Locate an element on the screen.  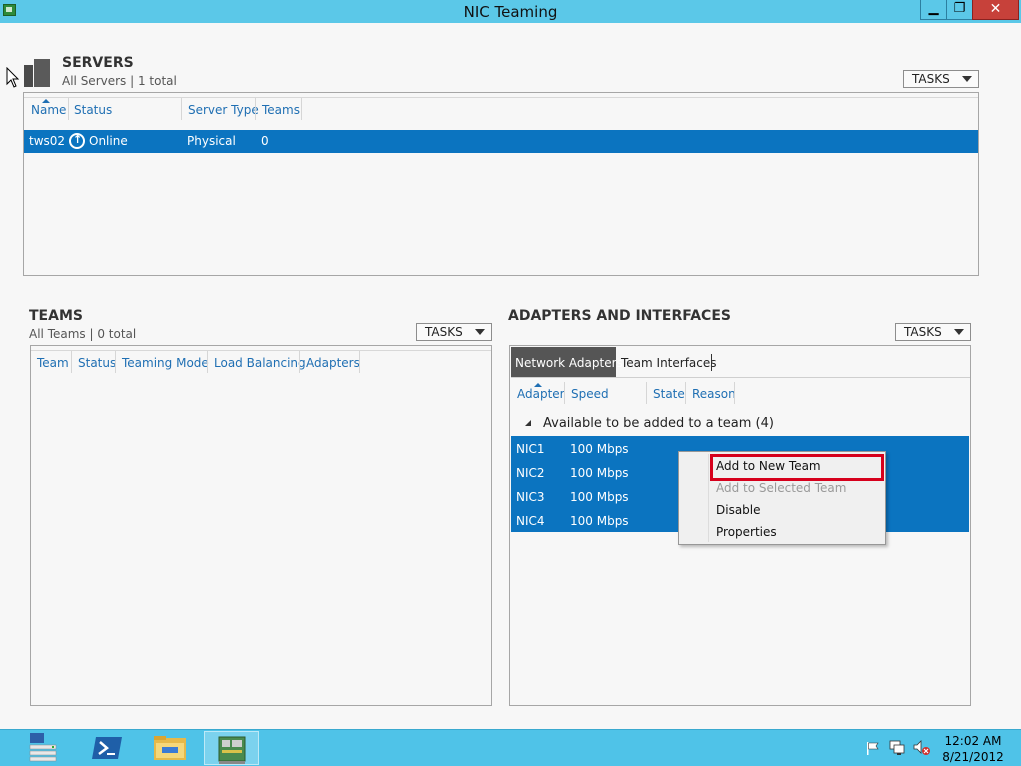
column-header-teams: Teams is located at coordinates (281, 110).